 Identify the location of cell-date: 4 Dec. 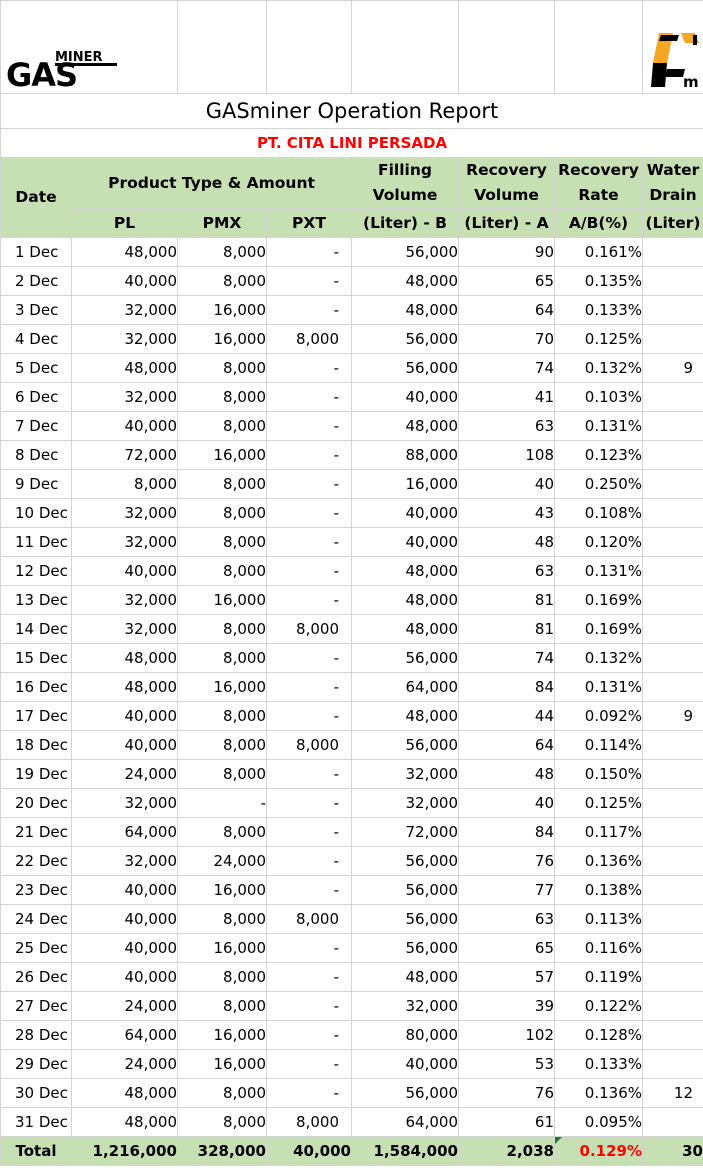
(36, 339).